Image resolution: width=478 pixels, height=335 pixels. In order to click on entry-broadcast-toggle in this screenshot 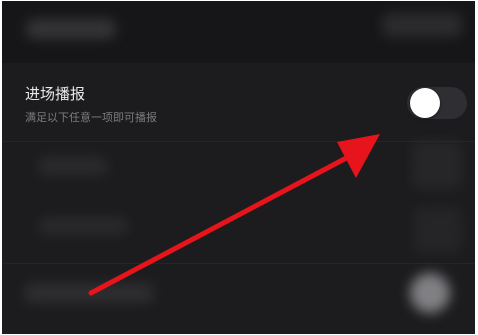, I will do `click(437, 103)`.